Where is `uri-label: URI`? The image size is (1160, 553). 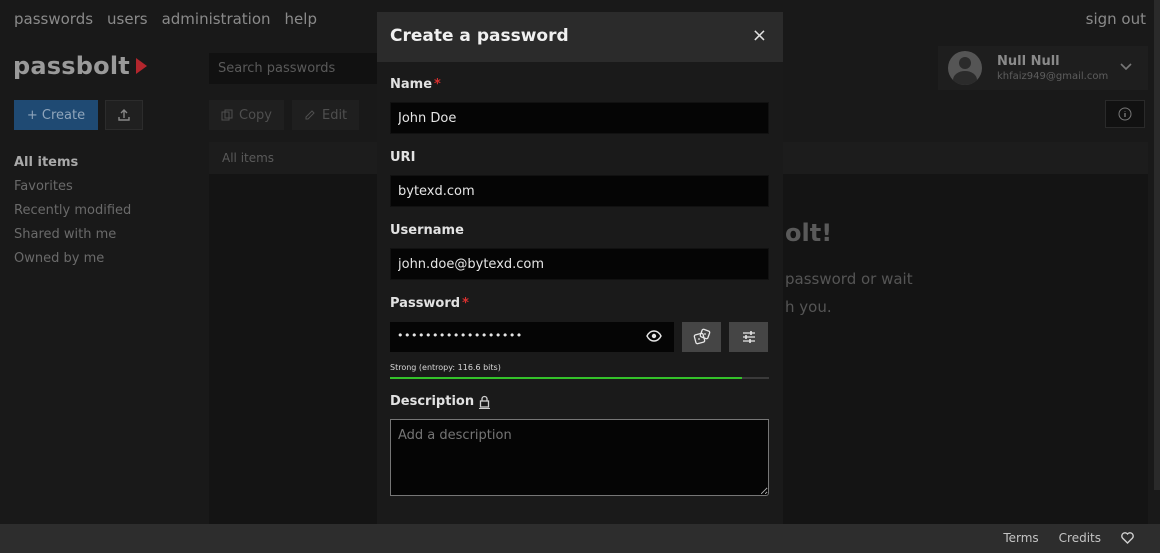 uri-label: URI is located at coordinates (403, 157).